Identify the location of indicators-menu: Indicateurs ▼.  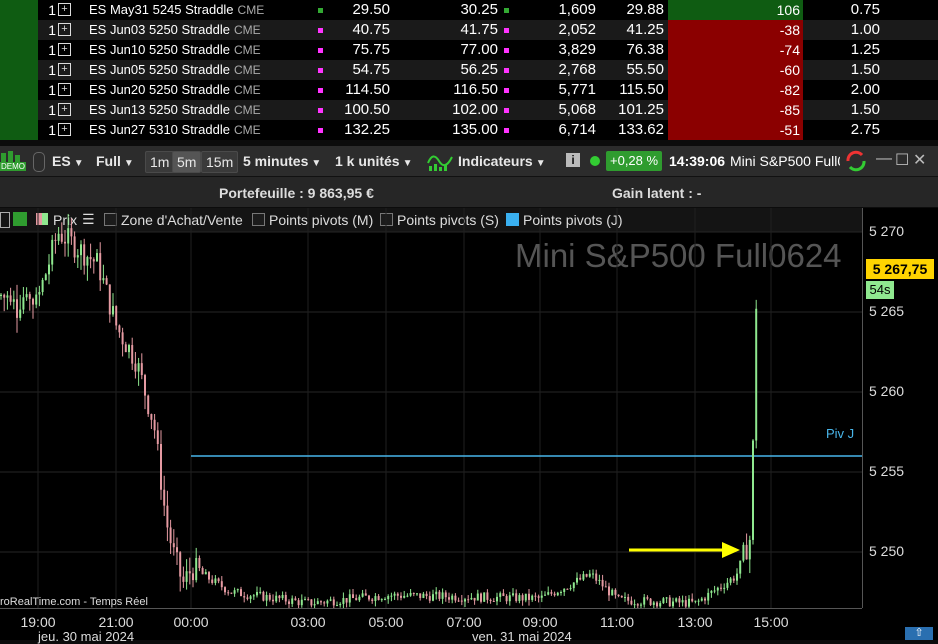
(502, 161).